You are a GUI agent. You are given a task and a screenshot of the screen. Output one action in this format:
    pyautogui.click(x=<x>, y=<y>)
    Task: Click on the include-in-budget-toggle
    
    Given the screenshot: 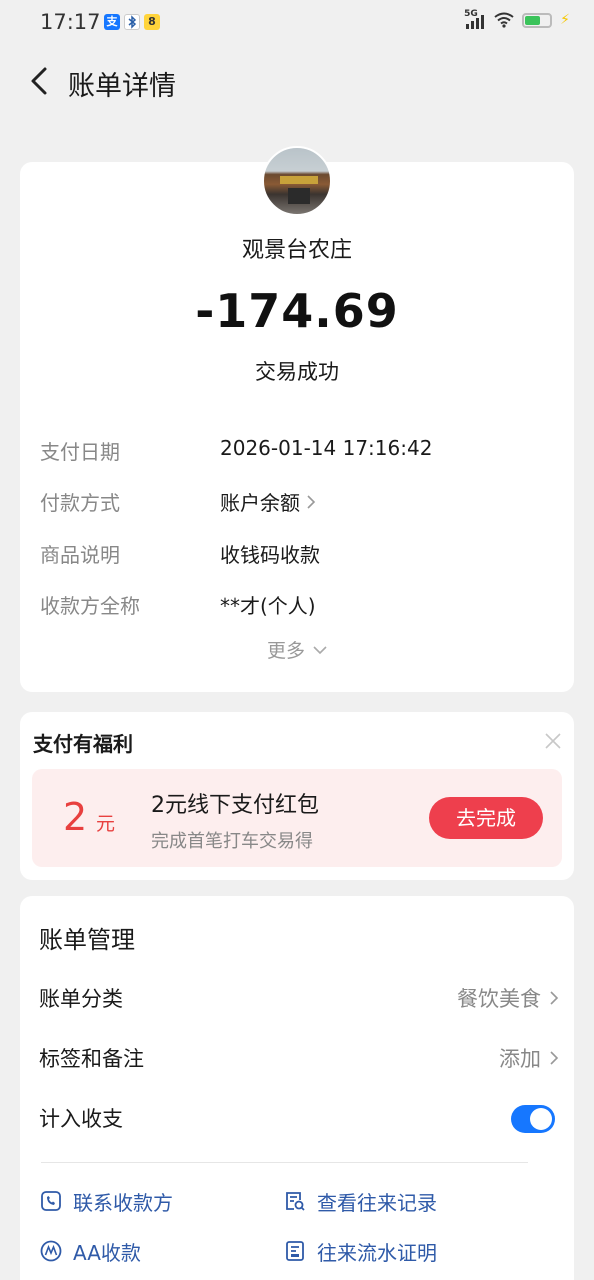 What is the action you would take?
    pyautogui.click(x=533, y=1119)
    